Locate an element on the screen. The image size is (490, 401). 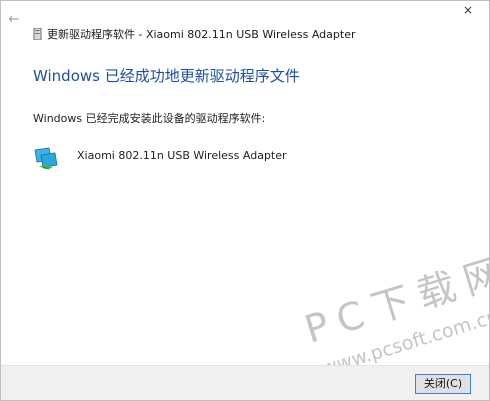
dialog-footer: 关闭(C) is located at coordinates (245, 382).